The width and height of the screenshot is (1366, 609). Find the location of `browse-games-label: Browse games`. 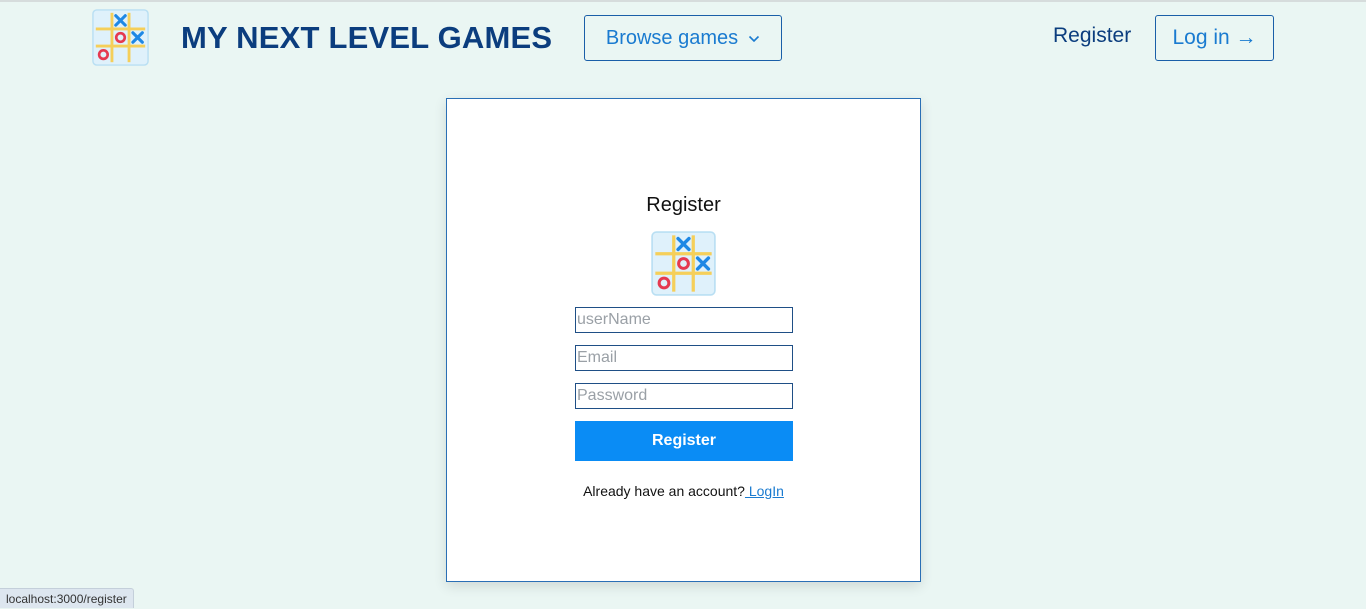

browse-games-label: Browse games is located at coordinates (672, 37).